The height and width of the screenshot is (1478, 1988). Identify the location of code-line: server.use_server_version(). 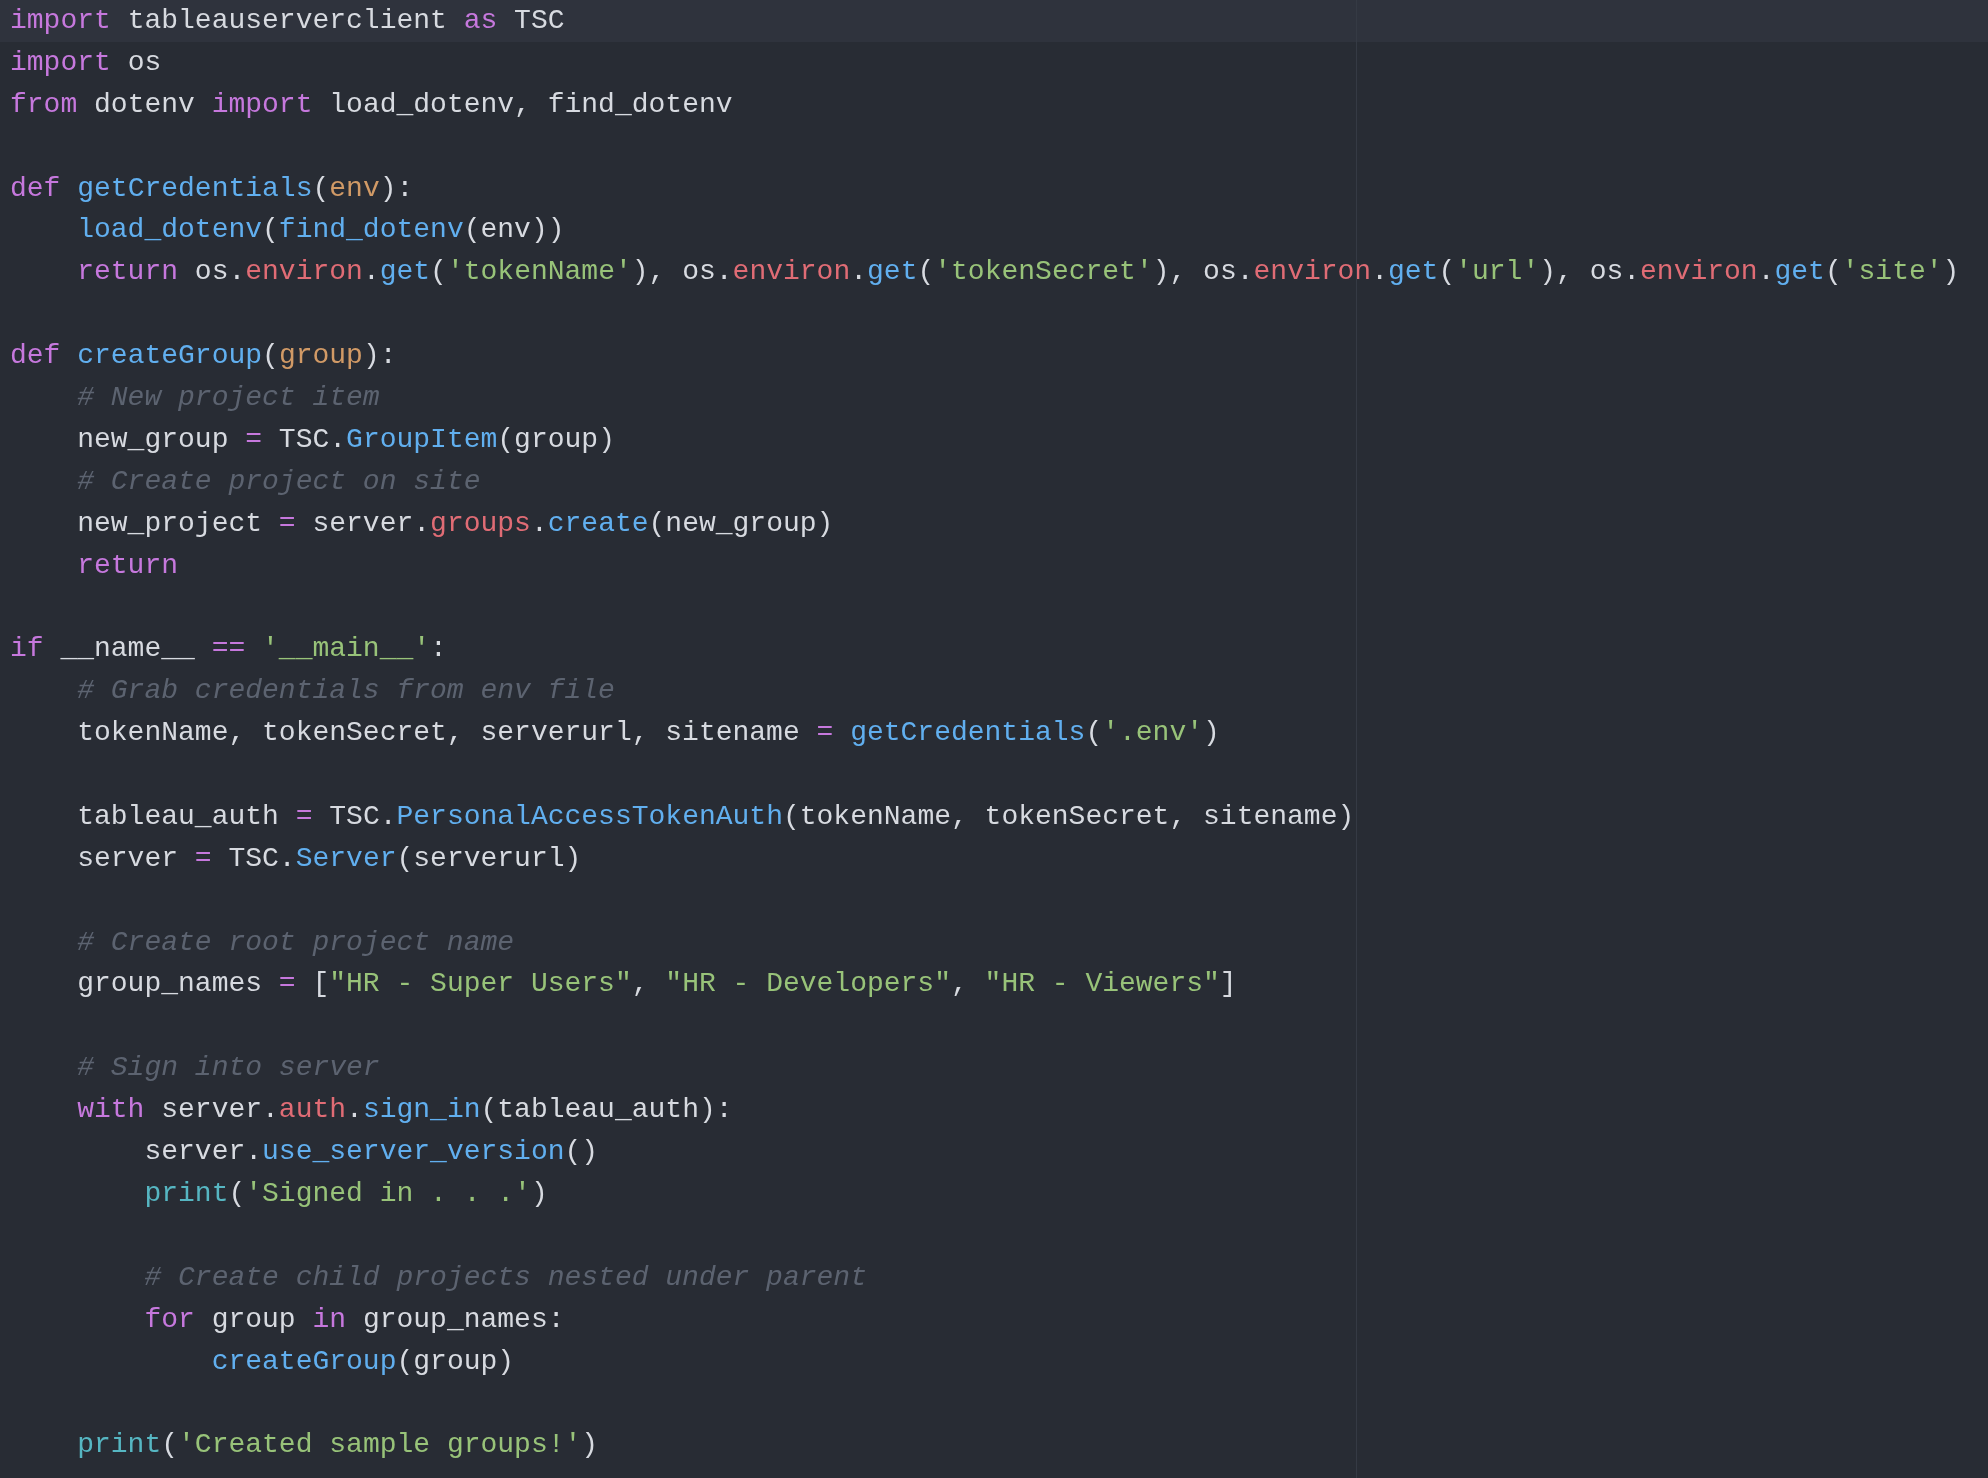
(371, 1152).